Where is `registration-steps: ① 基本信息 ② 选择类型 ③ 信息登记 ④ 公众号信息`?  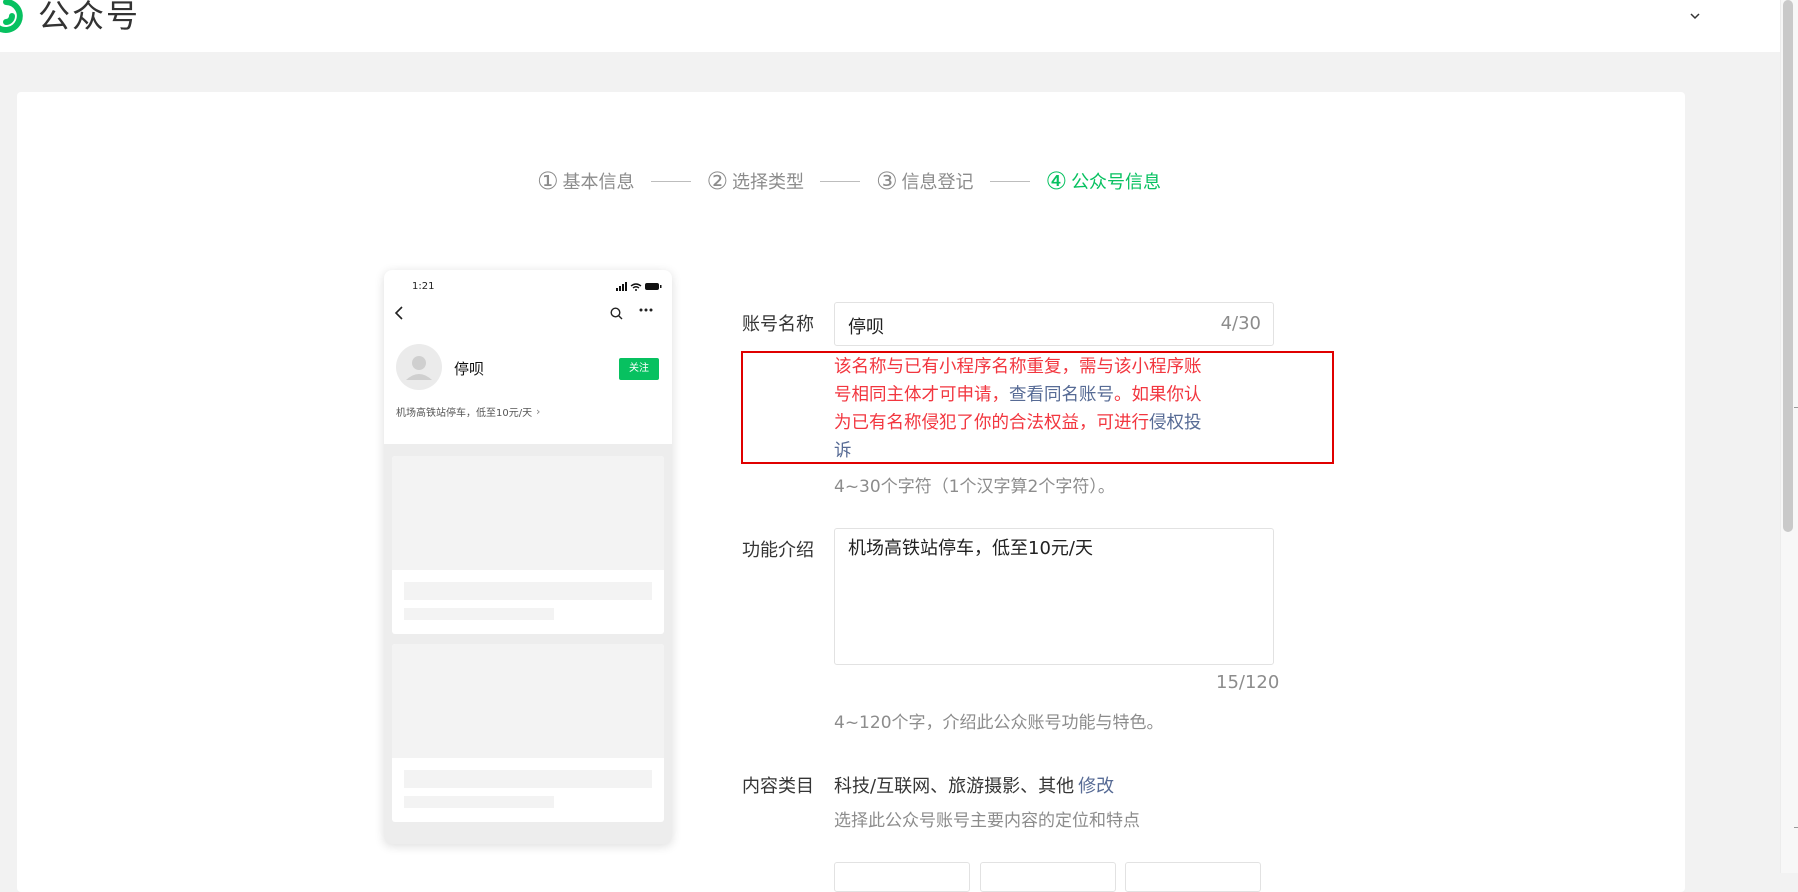
registration-steps: ① 基本信息 ② 选择类型 ③ 信息登记 ④ 公众号信息 is located at coordinates (849, 181).